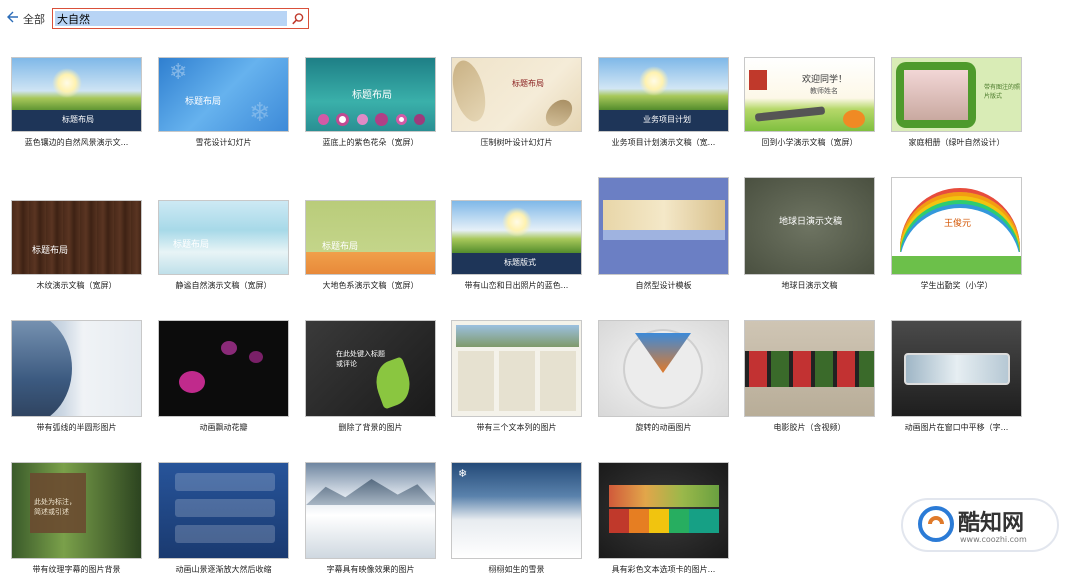 The height and width of the screenshot is (583, 1080). What do you see at coordinates (370, 569) in the screenshot?
I see `template-caption: 字幕具有映像效果的图片` at bounding box center [370, 569].